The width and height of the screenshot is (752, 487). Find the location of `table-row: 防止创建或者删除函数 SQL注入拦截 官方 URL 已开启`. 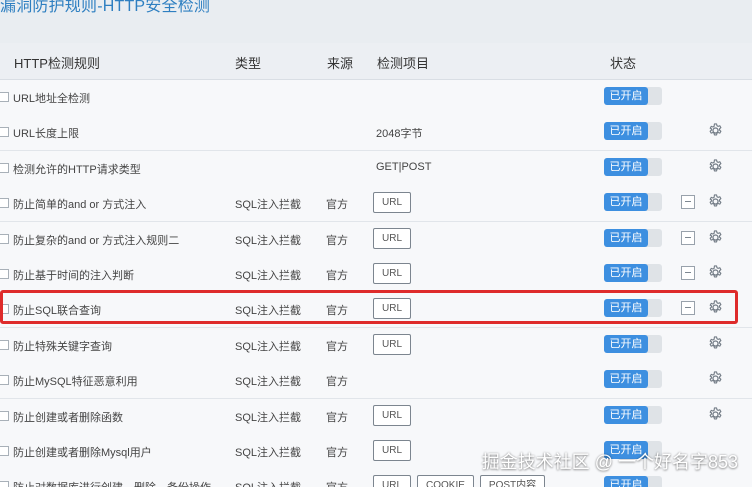

table-row: 防止创建或者删除函数 SQL注入拦截 官方 URL 已开启 is located at coordinates (376, 416).